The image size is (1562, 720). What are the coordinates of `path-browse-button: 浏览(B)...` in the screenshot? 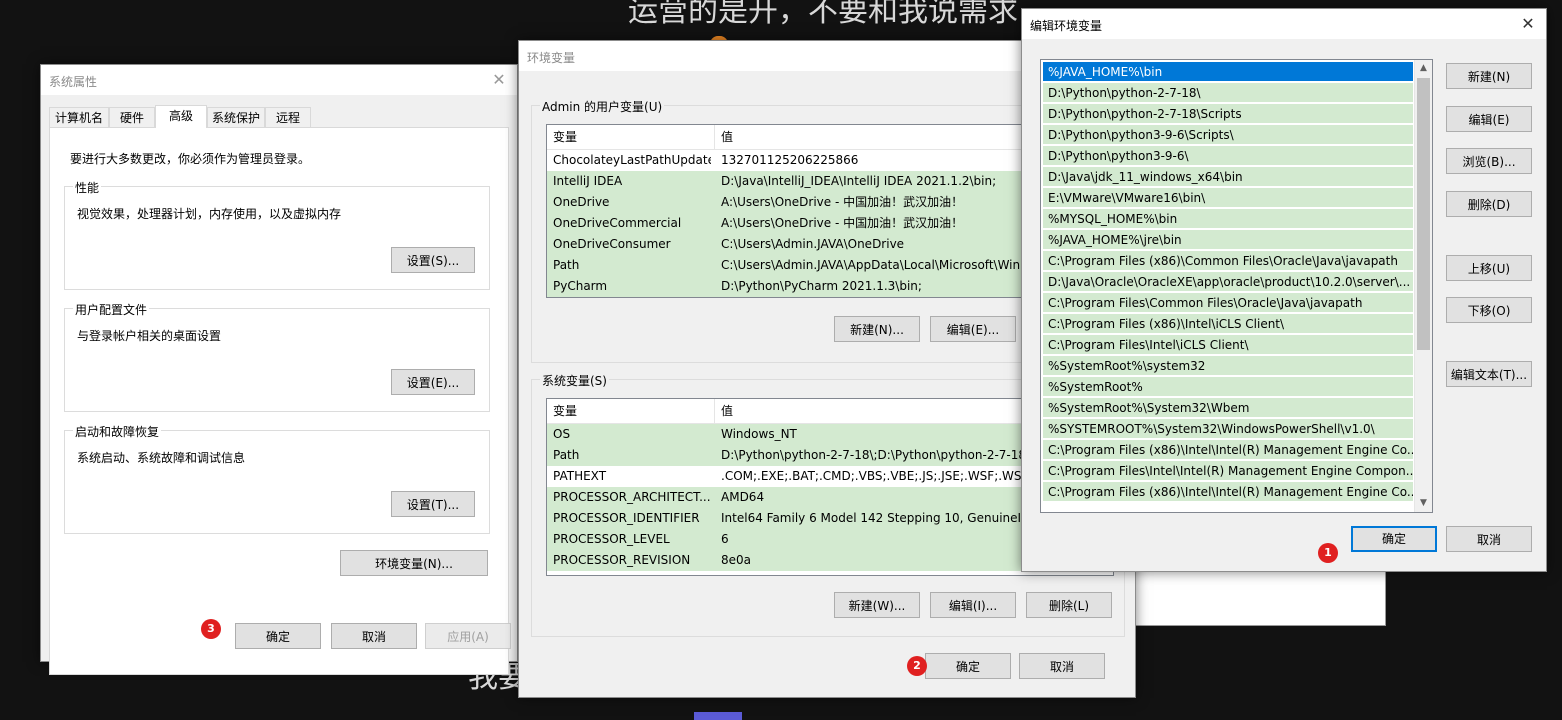 It's located at (1489, 161).